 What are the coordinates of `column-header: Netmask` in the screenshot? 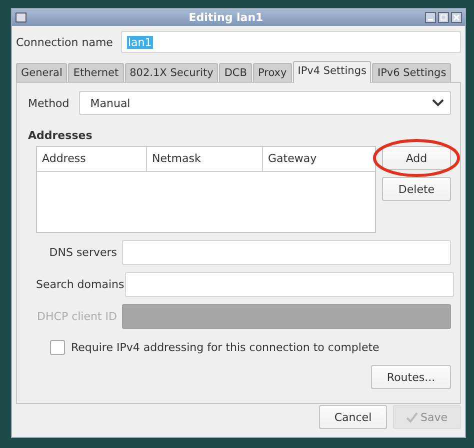 It's located at (205, 159).